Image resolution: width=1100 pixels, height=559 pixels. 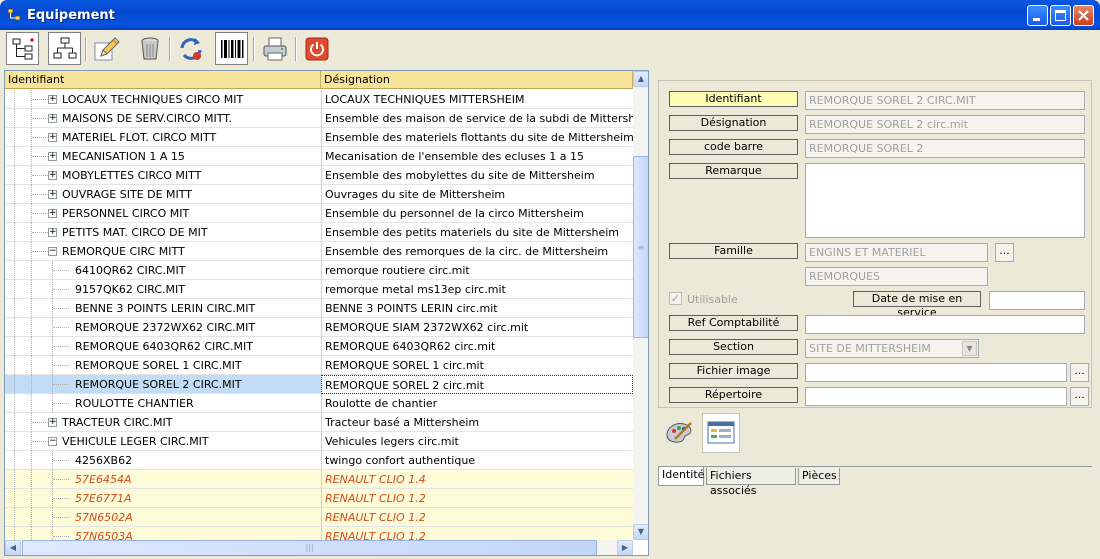 I want to click on horizontal-scrollbar: ◀ ||| ▶, so click(x=319, y=547).